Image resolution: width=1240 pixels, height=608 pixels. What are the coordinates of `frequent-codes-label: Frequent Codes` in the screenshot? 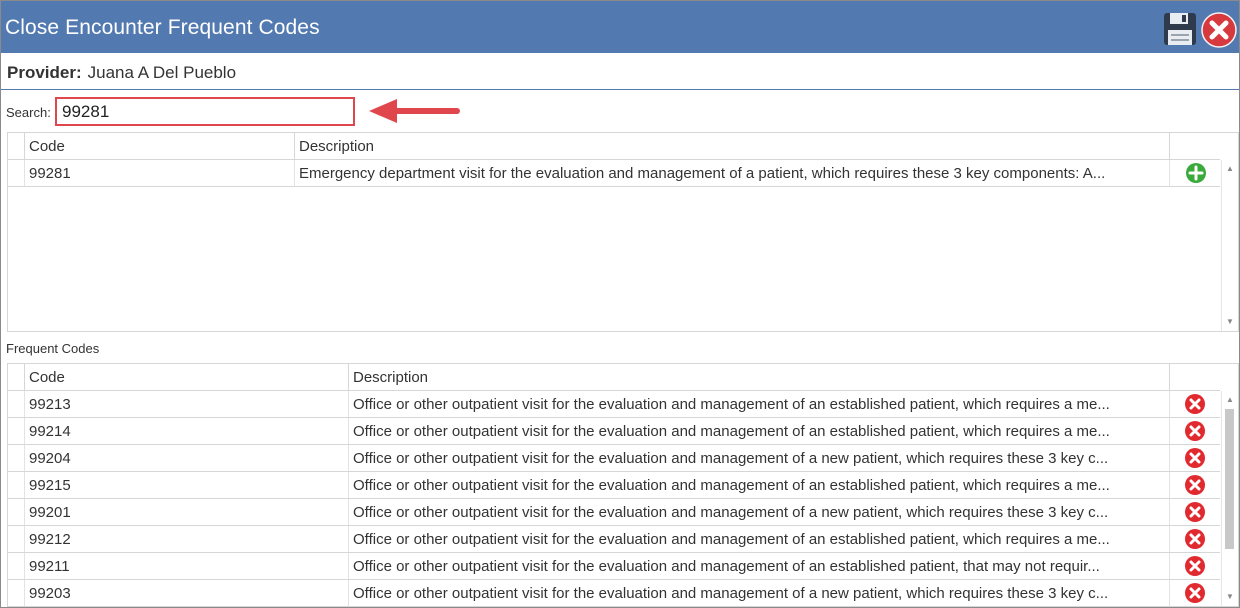 It's located at (53, 348).